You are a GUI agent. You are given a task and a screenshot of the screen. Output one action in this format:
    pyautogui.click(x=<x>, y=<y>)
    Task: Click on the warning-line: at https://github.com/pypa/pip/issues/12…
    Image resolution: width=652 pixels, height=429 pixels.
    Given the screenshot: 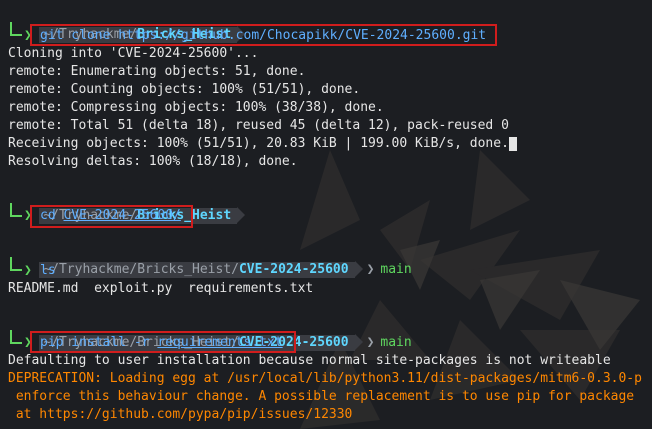 What is the action you would take?
    pyautogui.click(x=180, y=414)
    